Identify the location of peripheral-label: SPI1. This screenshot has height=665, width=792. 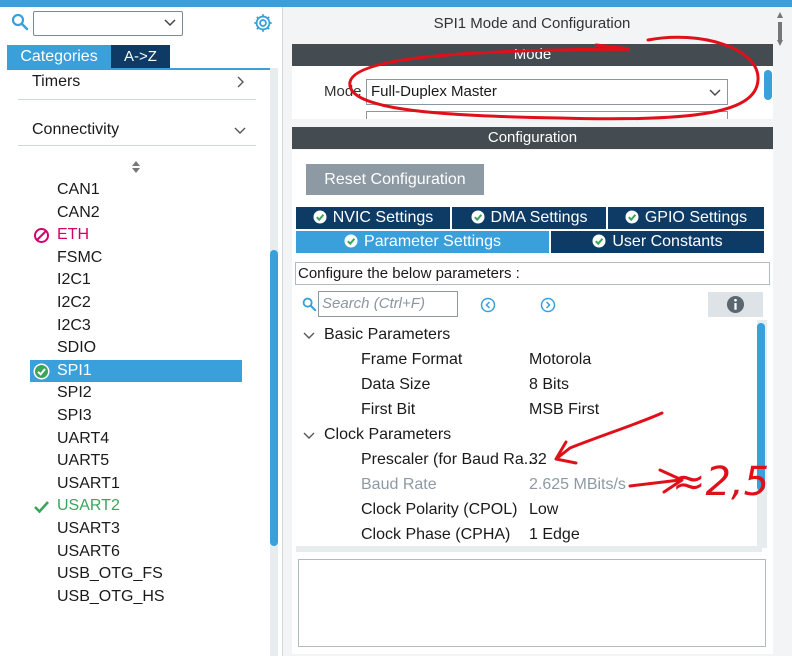
(74, 370).